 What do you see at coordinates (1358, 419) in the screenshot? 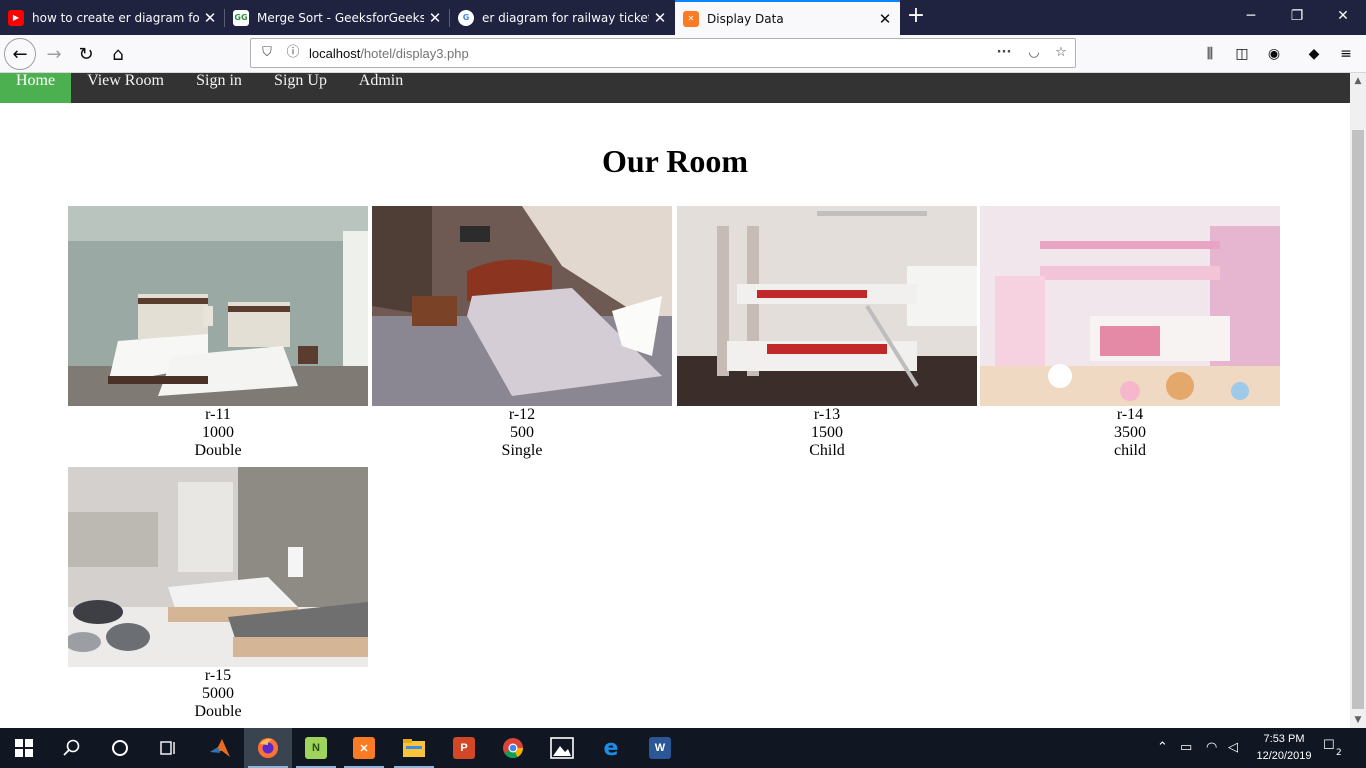
I see `scrollbar-thumb` at bounding box center [1358, 419].